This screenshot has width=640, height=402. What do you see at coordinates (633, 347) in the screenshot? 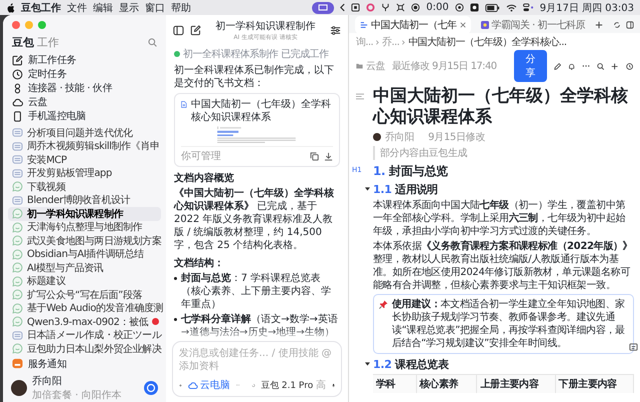
I see `comment-icon` at bounding box center [633, 347].